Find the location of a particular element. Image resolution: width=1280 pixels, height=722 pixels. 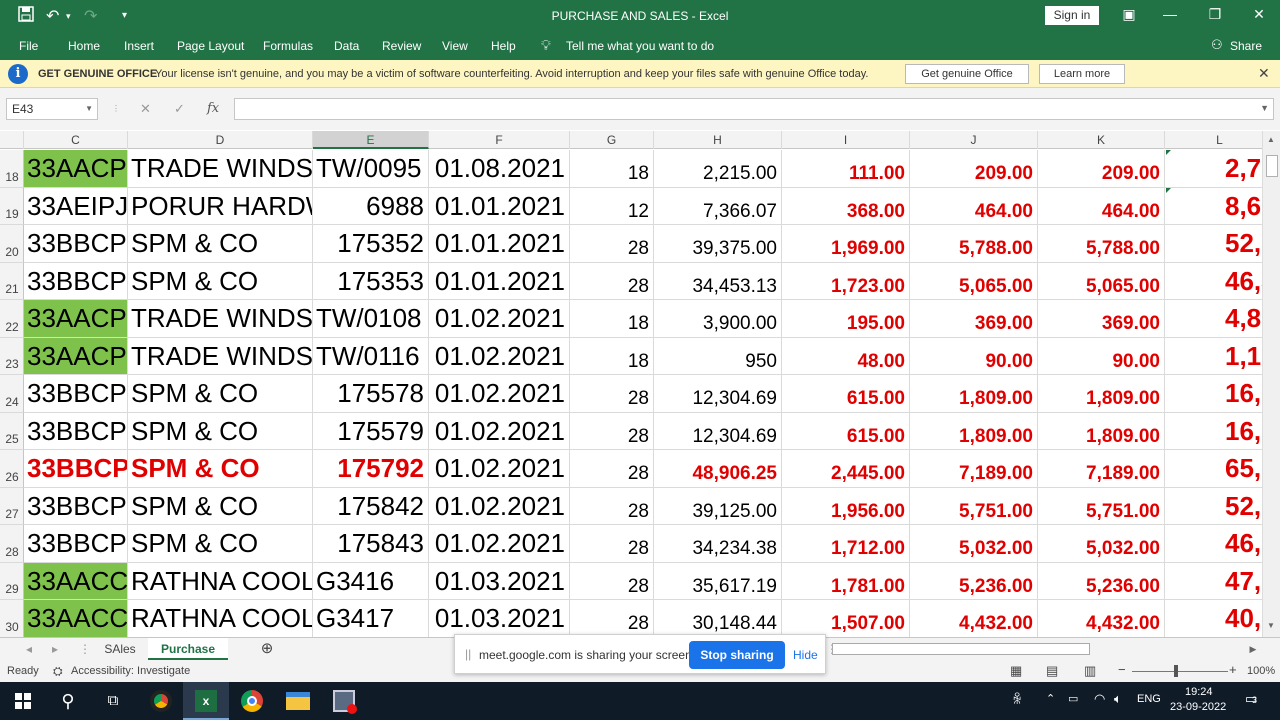

column-header-j: J is located at coordinates (974, 140).